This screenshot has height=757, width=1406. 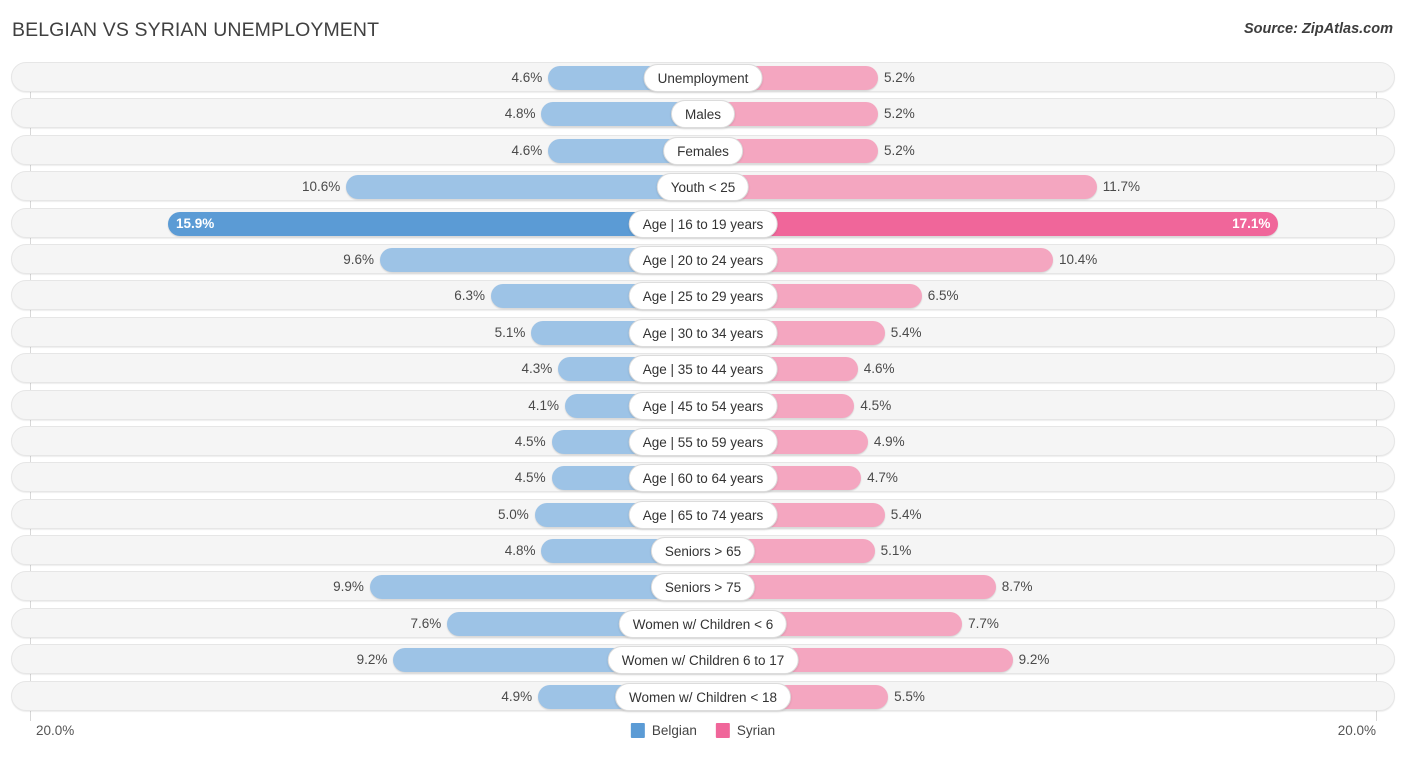 I want to click on category-label: Women w/ Children < 18, so click(x=703, y=696).